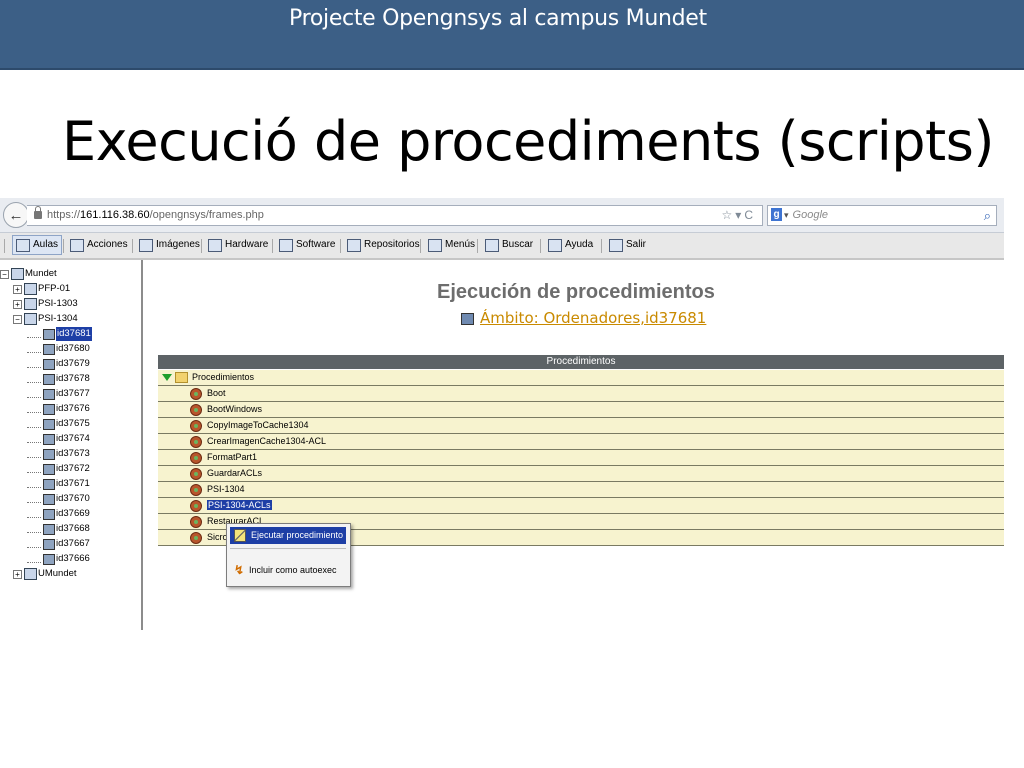 The height and width of the screenshot is (768, 1024). Describe the element at coordinates (810, 215) in the screenshot. I see `search-placeholder: Google` at that location.